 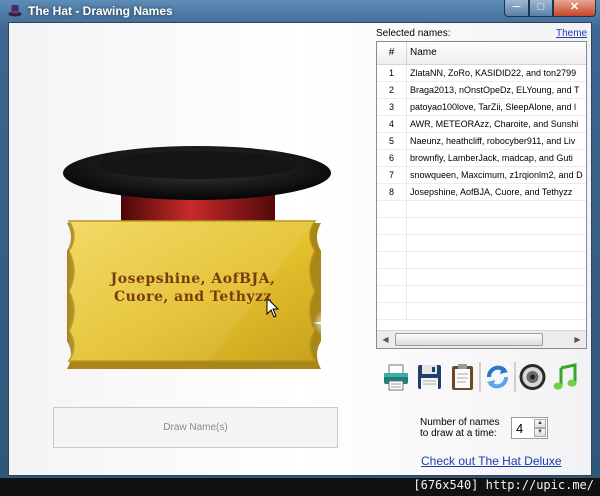 What do you see at coordinates (392, 192) in the screenshot?
I see `row-number: 8` at bounding box center [392, 192].